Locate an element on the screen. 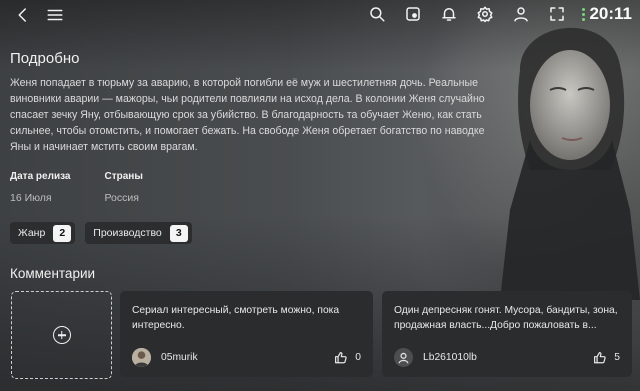 The height and width of the screenshot is (391, 640). fullscreen-icon is located at coordinates (557, 14).